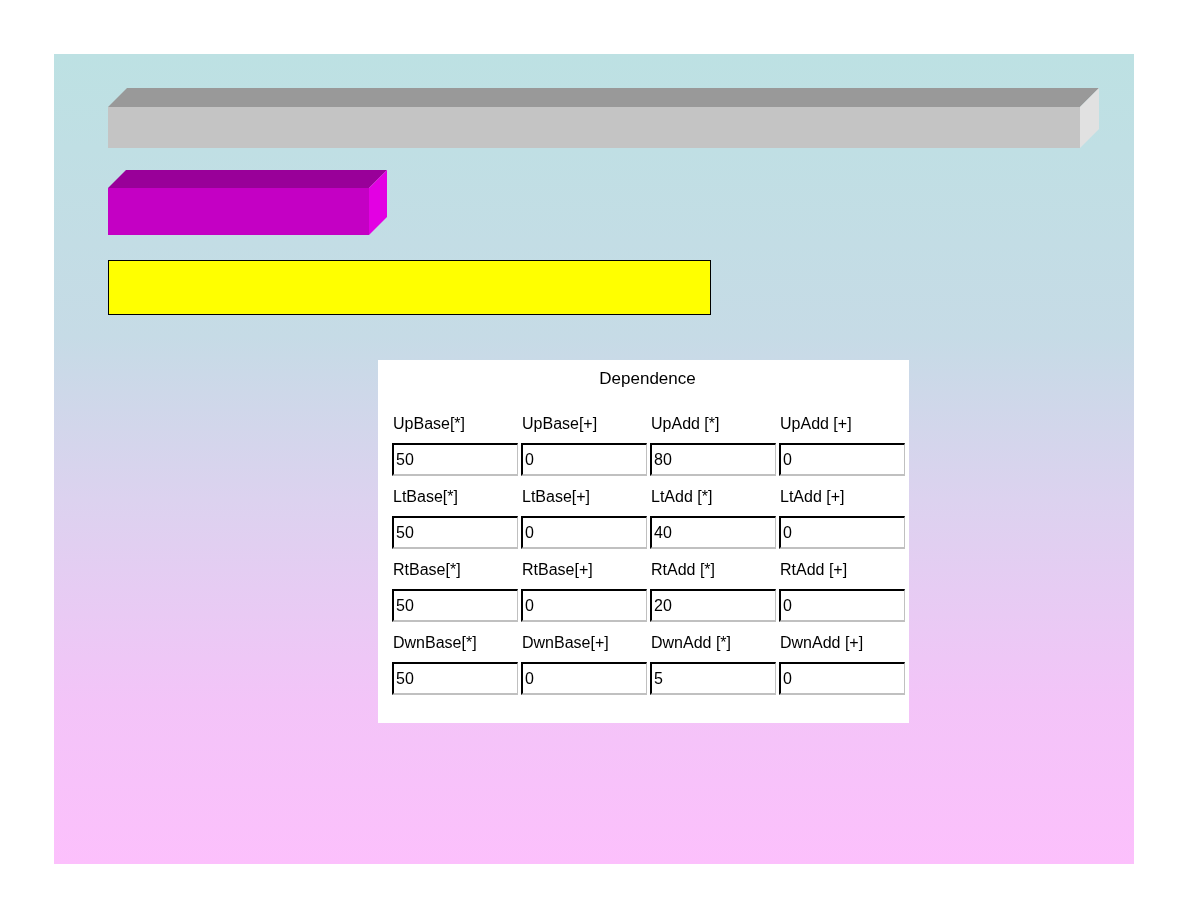  Describe the element at coordinates (427, 570) in the screenshot. I see `field-label: RtBase[*]` at that location.